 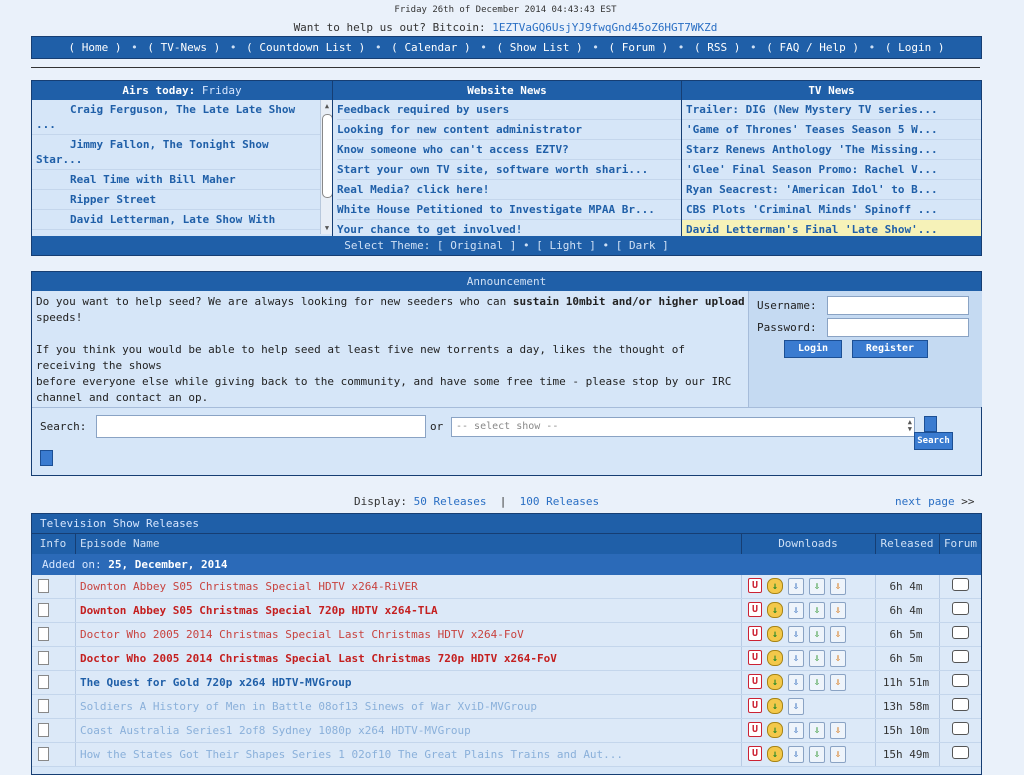 I want to click on password-input, so click(x=898, y=327).